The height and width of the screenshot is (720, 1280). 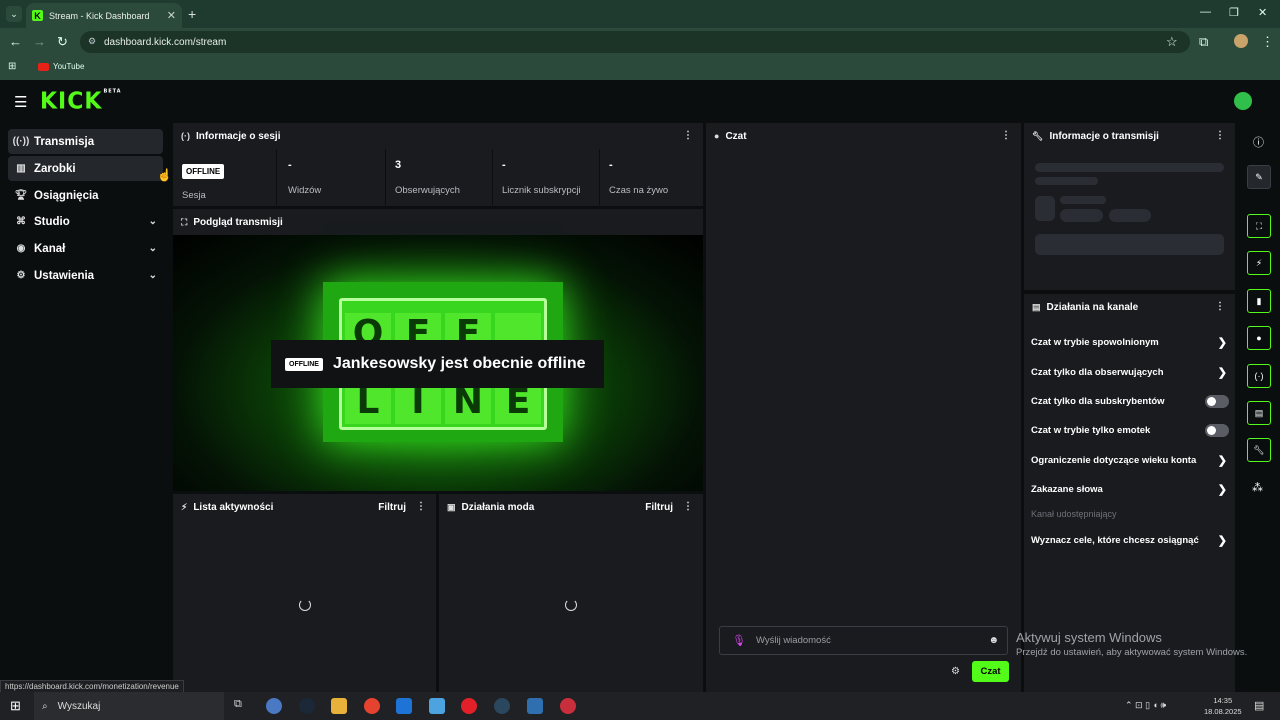 I want to click on rail-chat-button: ●, so click(x=1259, y=338).